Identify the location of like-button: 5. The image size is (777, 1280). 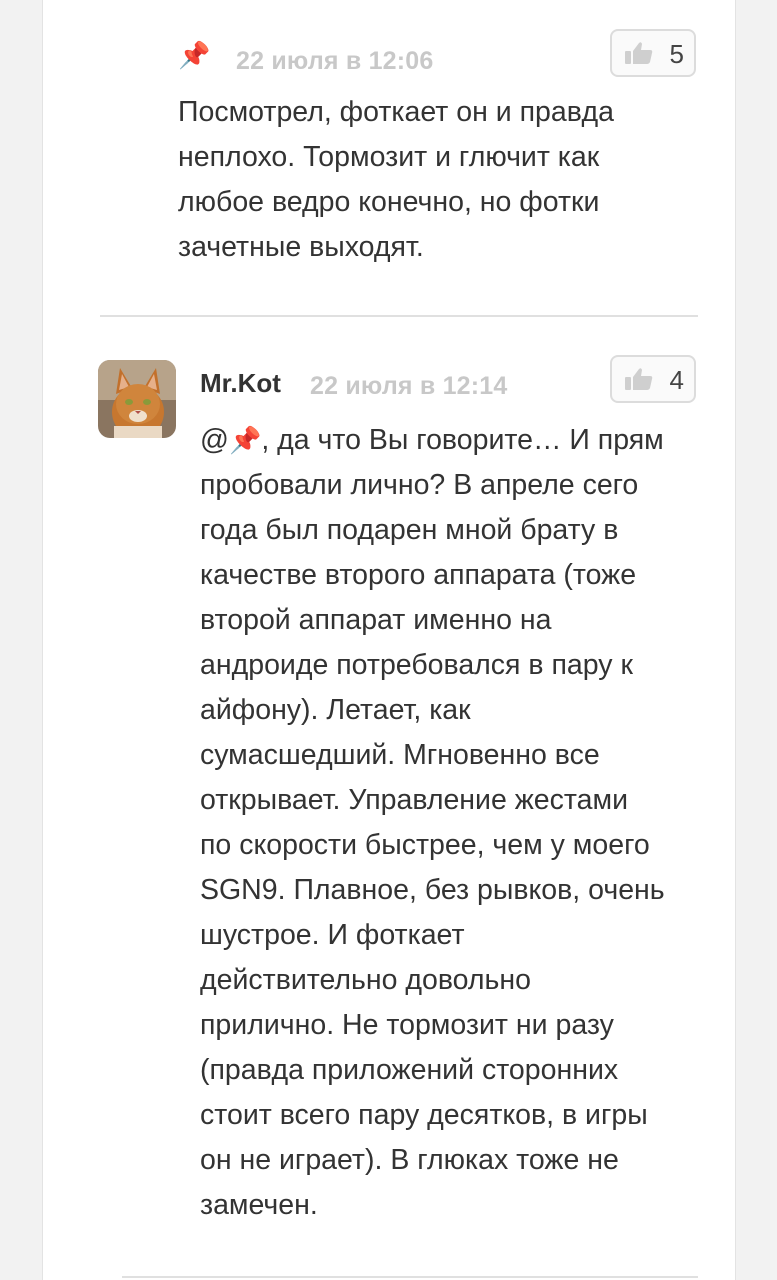
(653, 53).